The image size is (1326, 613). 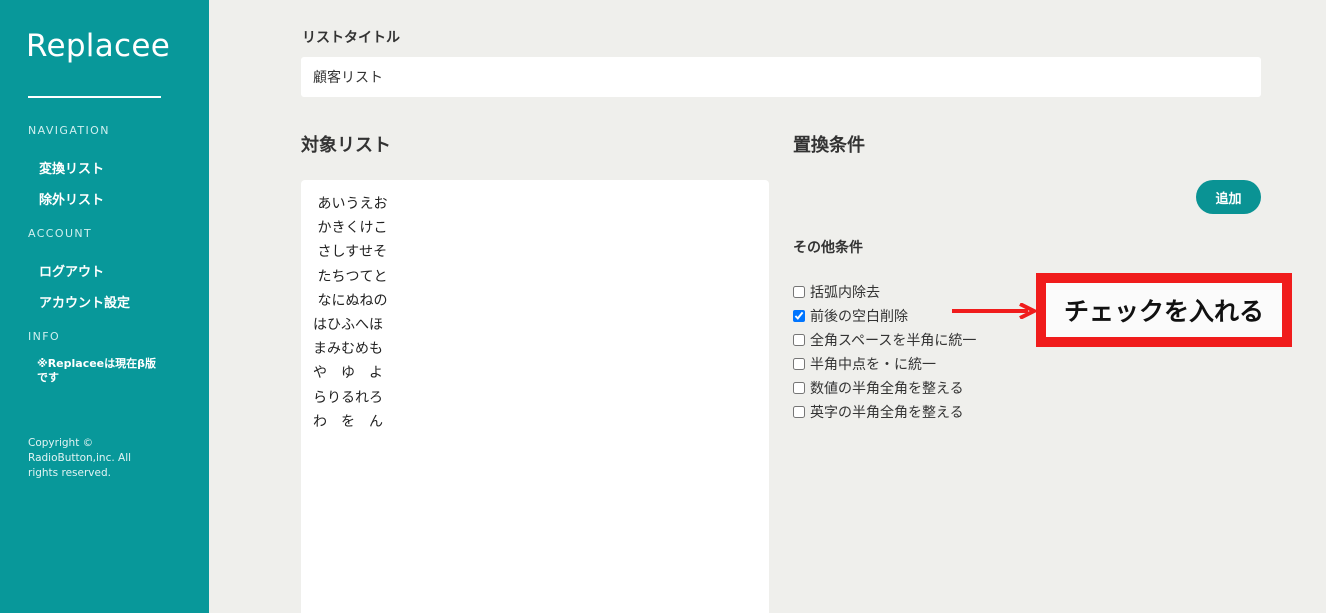 I want to click on option-unify-fullwidth-space: 全角スペースを半角に統一, so click(x=884, y=340).